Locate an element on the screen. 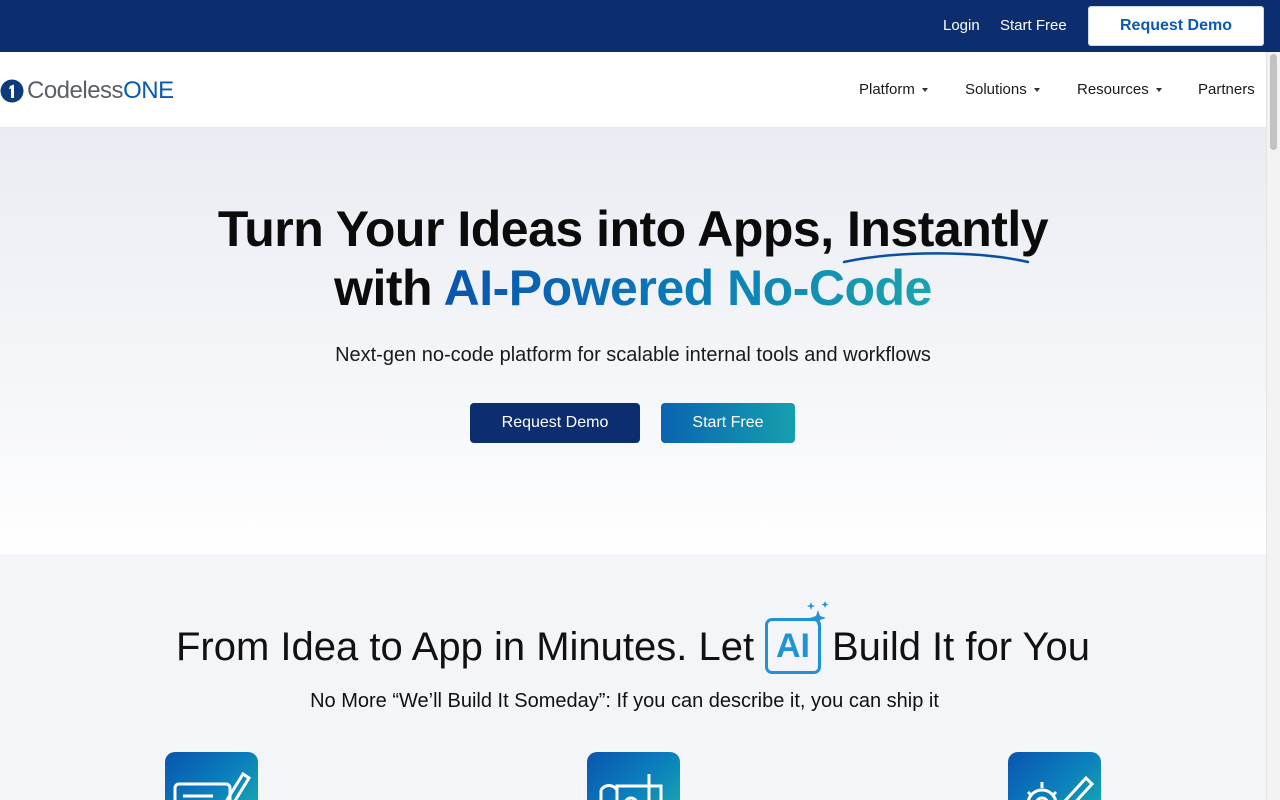 The height and width of the screenshot is (800, 1280). nav-partners: Partners is located at coordinates (1226, 89).